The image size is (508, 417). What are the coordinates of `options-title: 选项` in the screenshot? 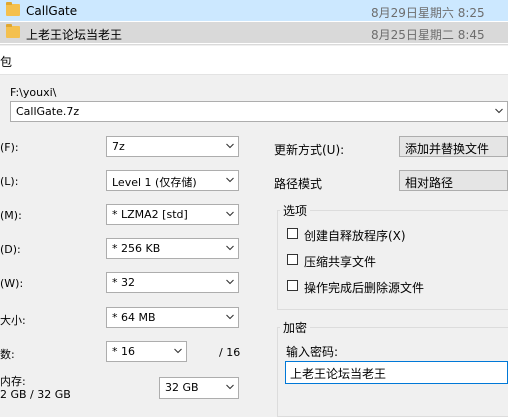 It's located at (295, 210).